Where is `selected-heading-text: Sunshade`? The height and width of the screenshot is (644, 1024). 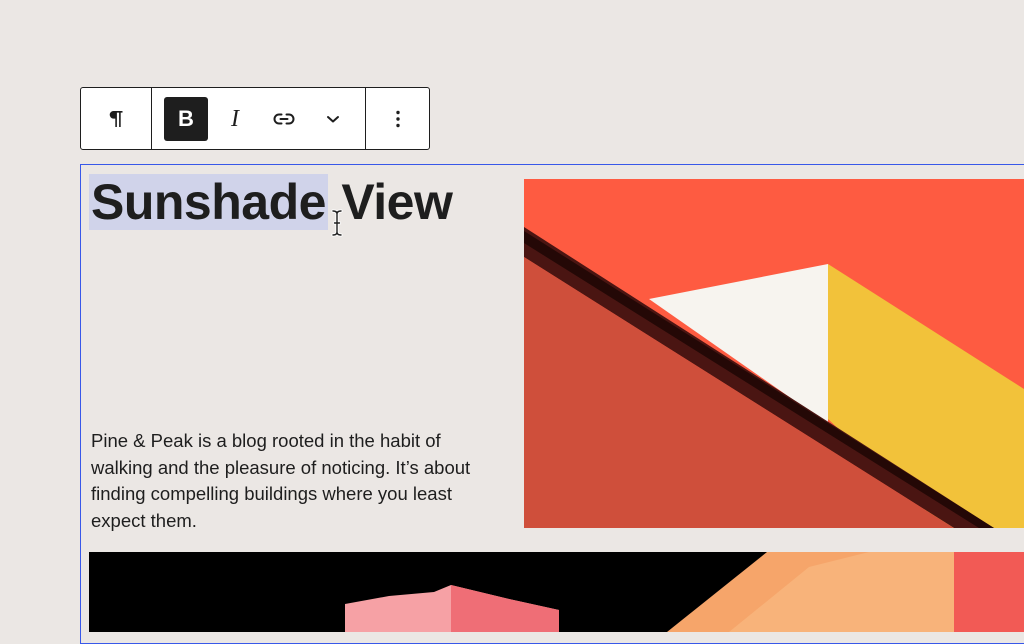
selected-heading-text: Sunshade is located at coordinates (208, 202).